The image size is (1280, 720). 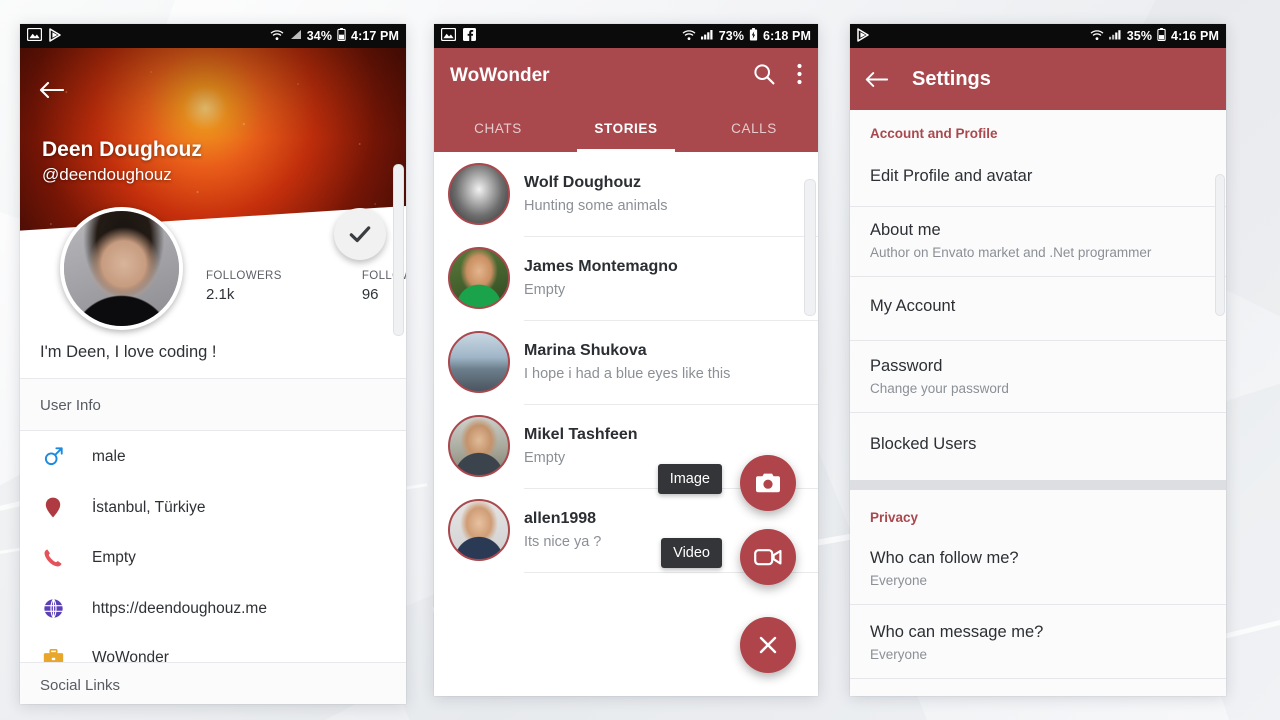 I want to click on fab-image-button, so click(x=768, y=483).